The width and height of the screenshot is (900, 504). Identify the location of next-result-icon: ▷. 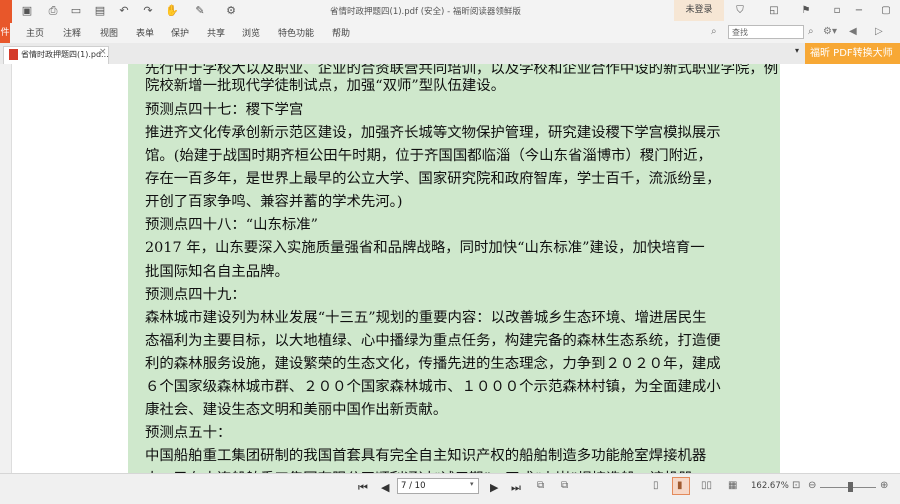
(879, 31).